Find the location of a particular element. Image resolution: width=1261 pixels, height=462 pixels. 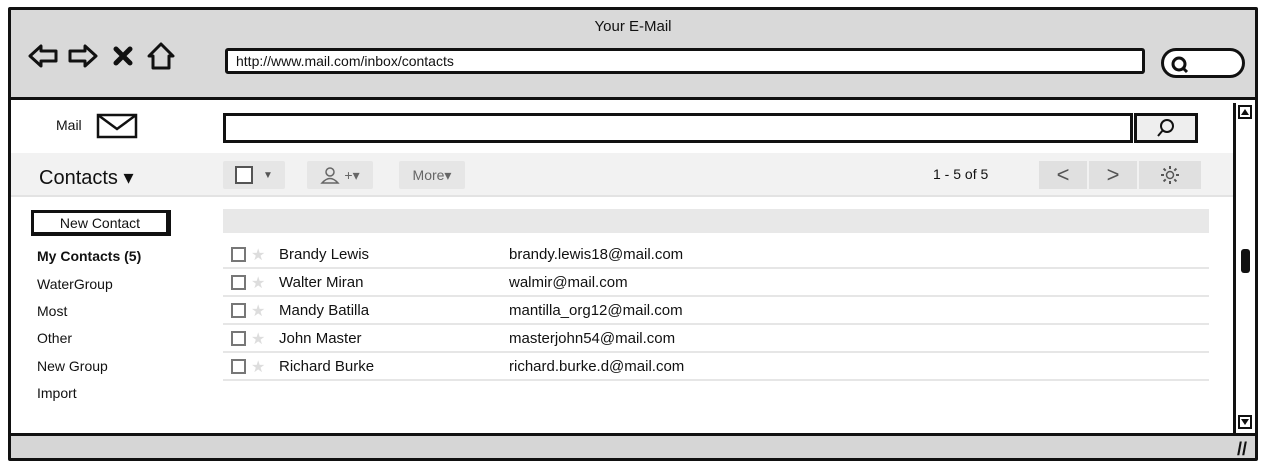

add-user-label: +▾ is located at coordinates (352, 174).